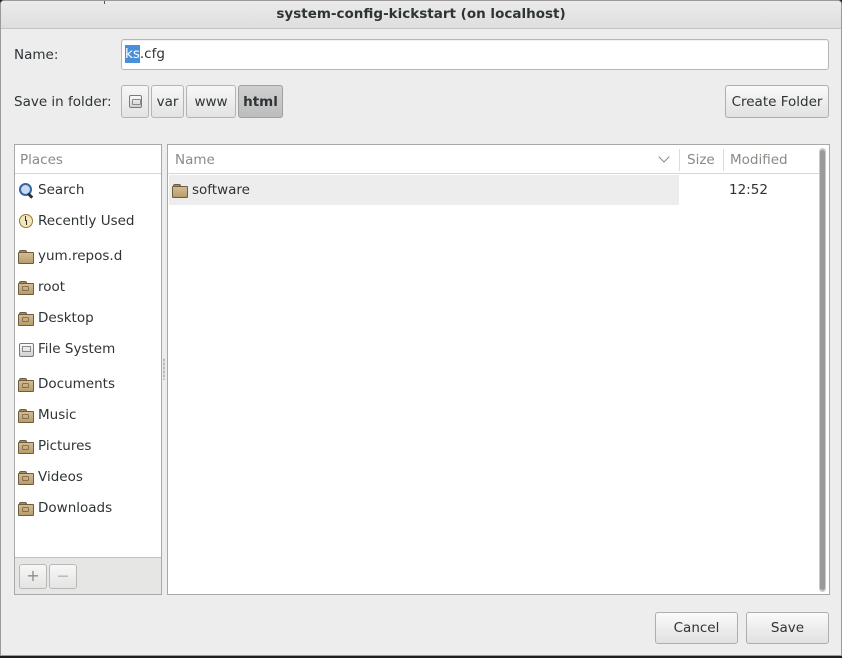  What do you see at coordinates (211, 101) in the screenshot?
I see `crumb-www: www` at bounding box center [211, 101].